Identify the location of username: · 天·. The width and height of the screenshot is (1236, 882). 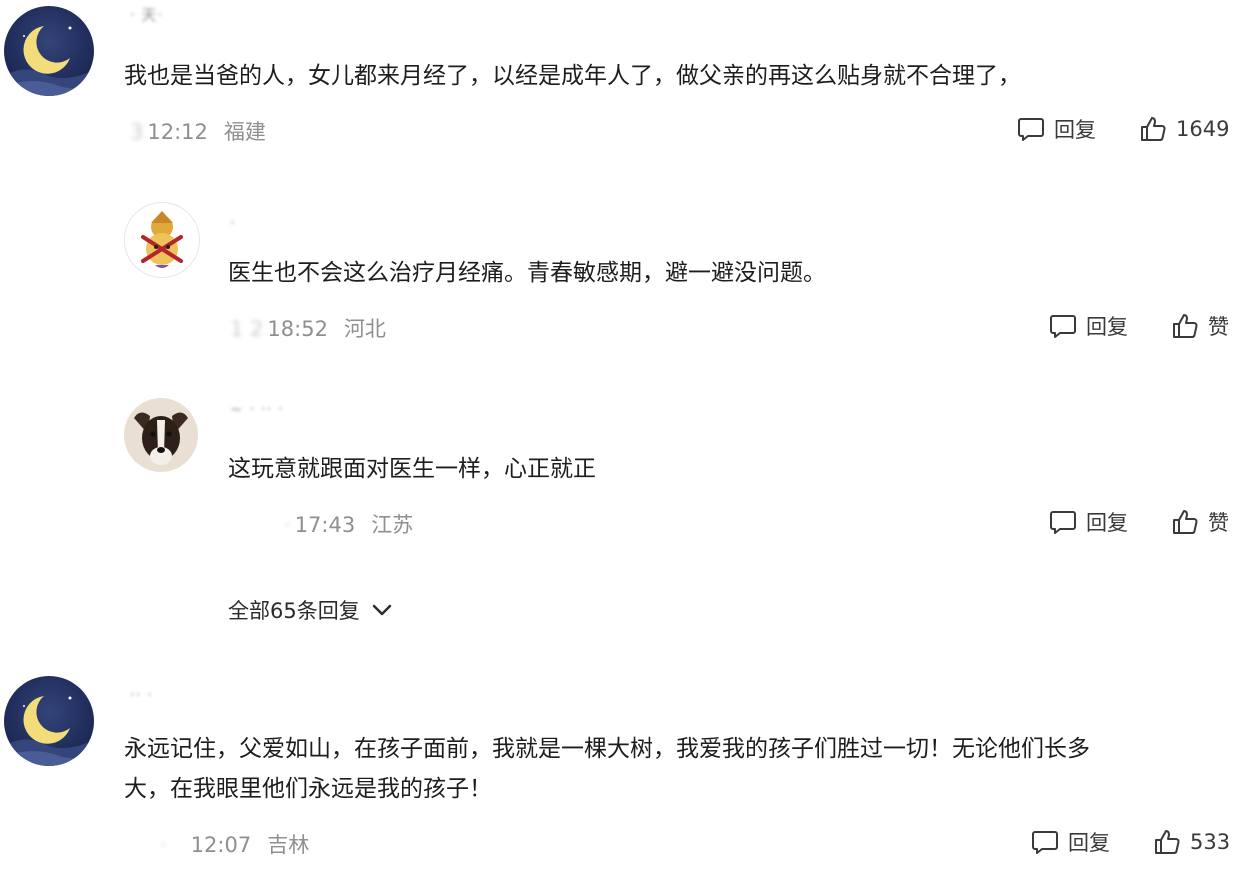
(146, 14).